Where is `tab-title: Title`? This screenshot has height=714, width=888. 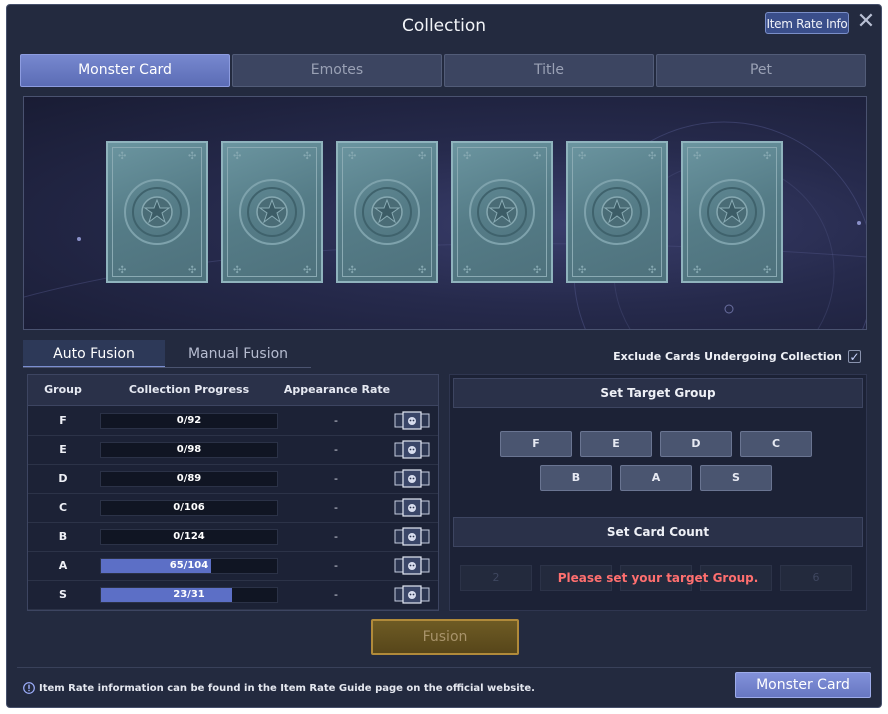
tab-title: Title is located at coordinates (549, 70).